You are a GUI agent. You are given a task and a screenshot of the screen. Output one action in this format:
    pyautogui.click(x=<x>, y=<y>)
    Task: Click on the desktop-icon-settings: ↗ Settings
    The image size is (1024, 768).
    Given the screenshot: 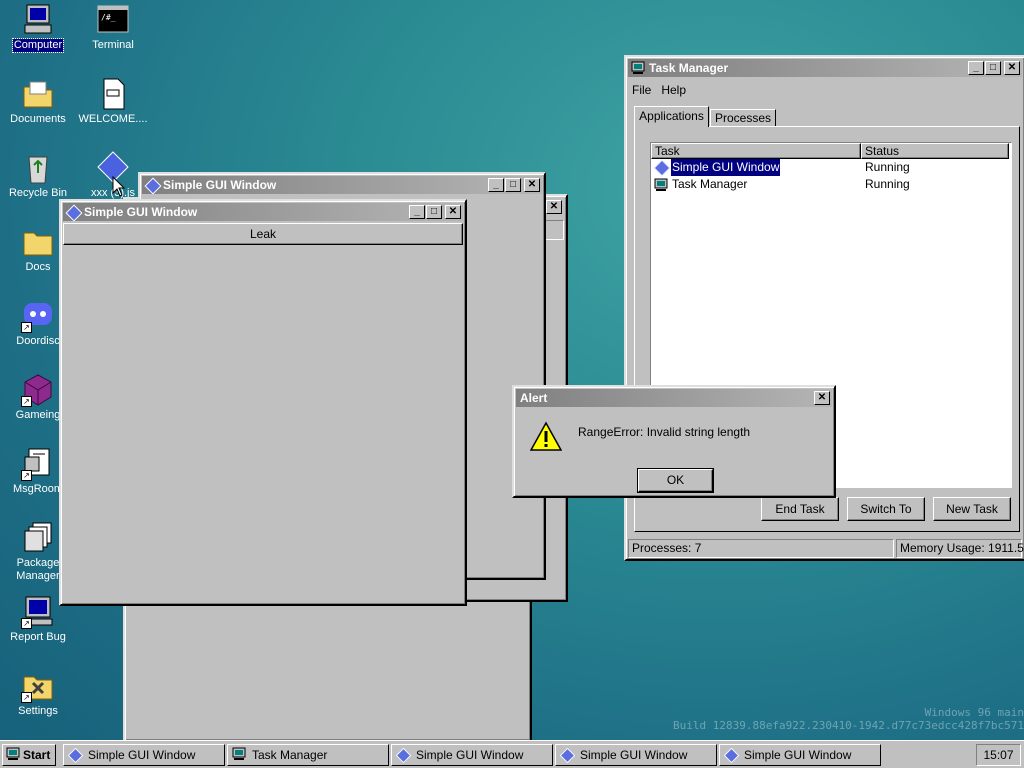 What is the action you would take?
    pyautogui.click(x=38, y=693)
    